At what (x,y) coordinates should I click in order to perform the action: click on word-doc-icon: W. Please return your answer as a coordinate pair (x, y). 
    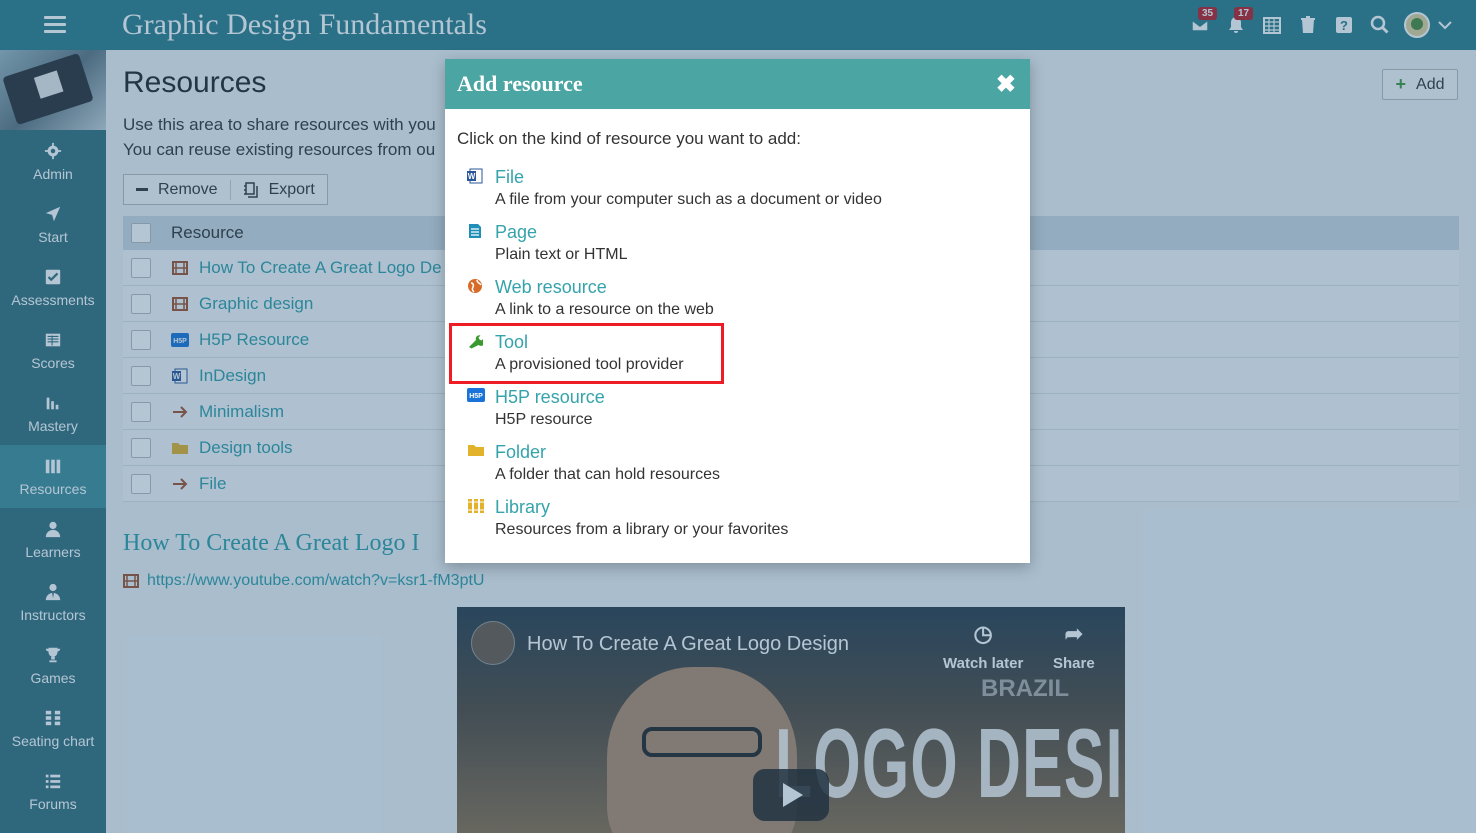
    Looking at the image, I should click on (476, 177).